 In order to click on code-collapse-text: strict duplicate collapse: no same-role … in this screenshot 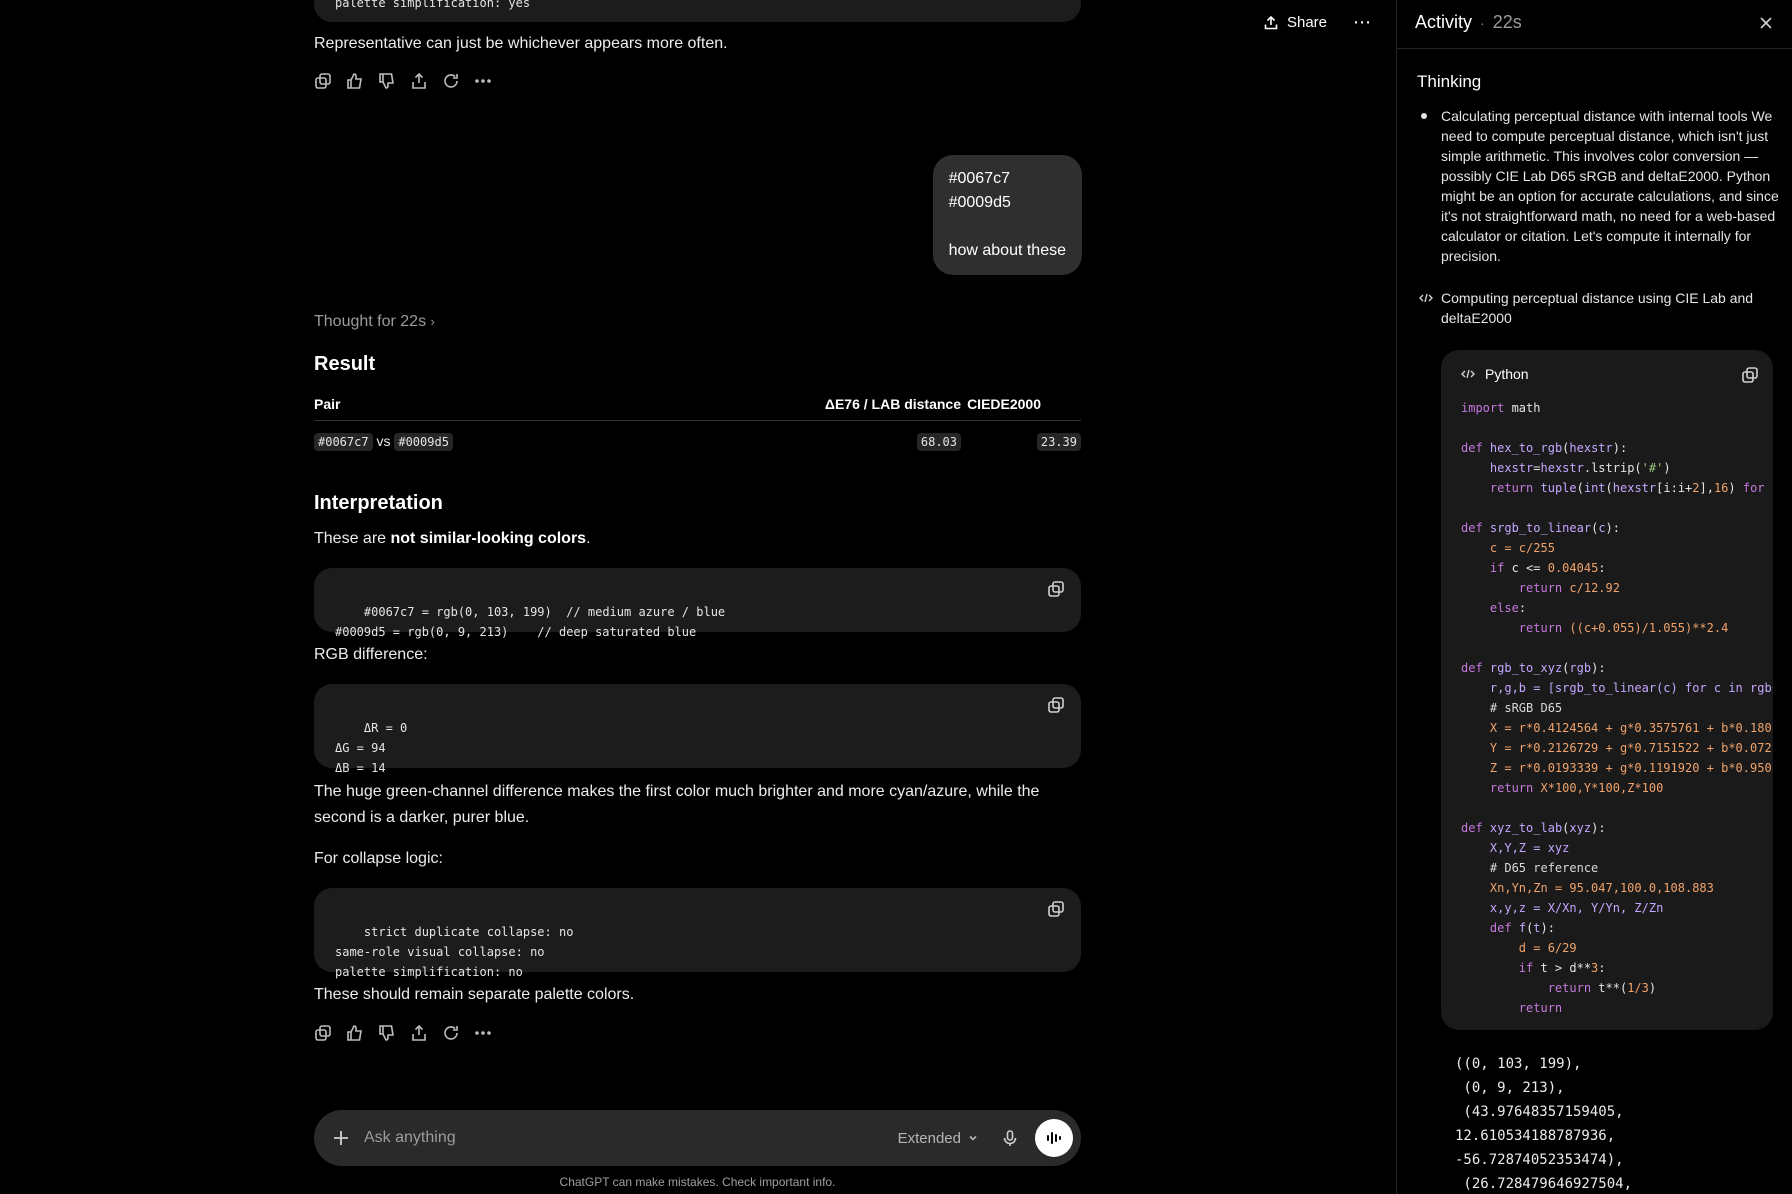, I will do `click(454, 952)`.